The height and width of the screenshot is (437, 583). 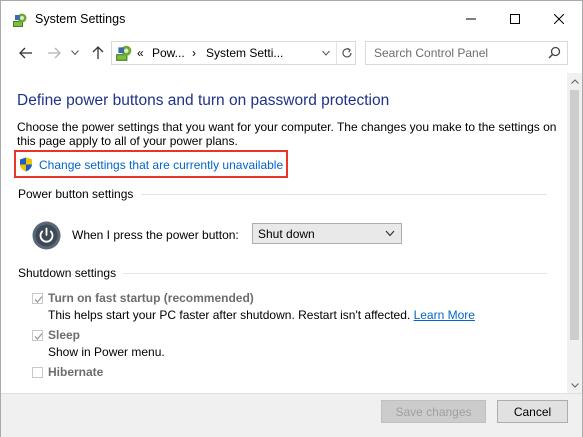 I want to click on footer-bar: Save changes Cancel, so click(x=291, y=415).